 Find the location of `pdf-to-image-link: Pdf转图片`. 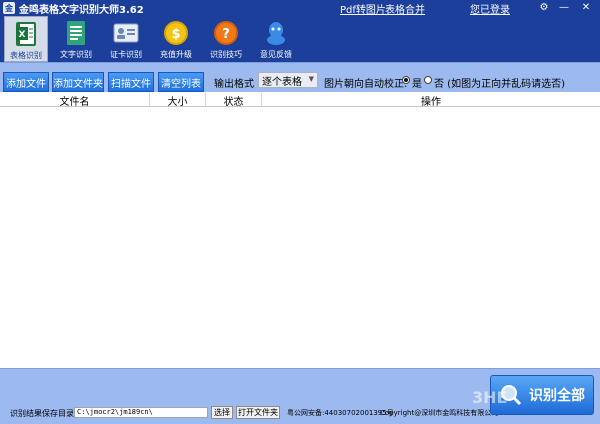

pdf-to-image-link: Pdf转图片 is located at coordinates (363, 8).